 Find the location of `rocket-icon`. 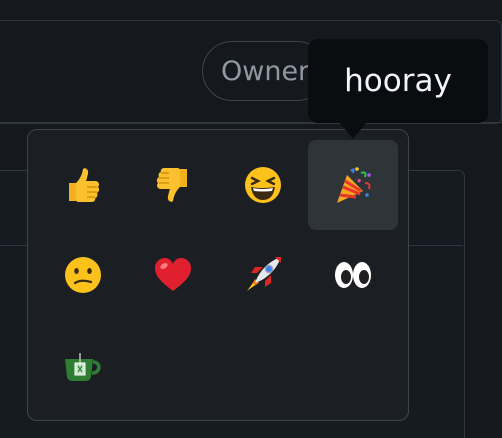

rocket-icon is located at coordinates (264, 274).